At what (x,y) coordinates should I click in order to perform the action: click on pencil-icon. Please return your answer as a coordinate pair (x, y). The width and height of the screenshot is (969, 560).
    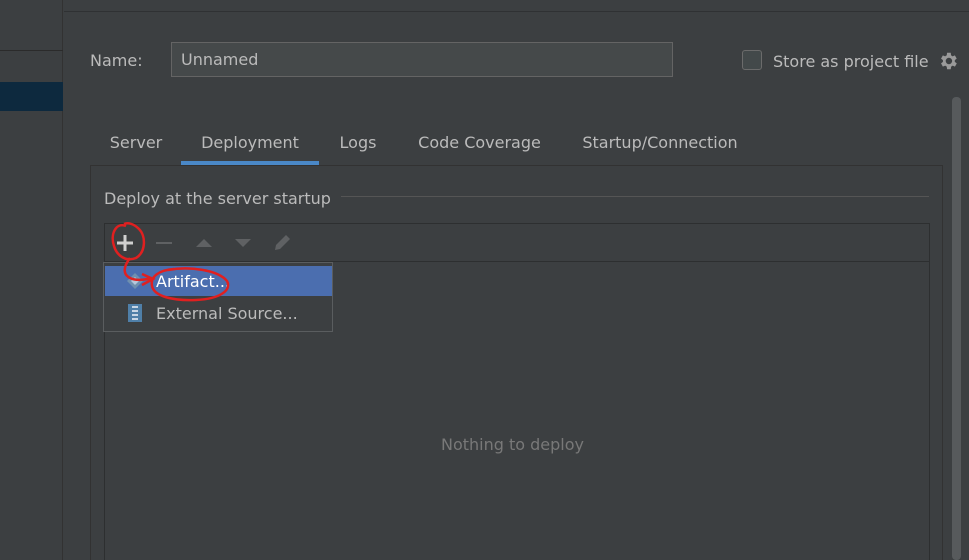
    Looking at the image, I should click on (282, 243).